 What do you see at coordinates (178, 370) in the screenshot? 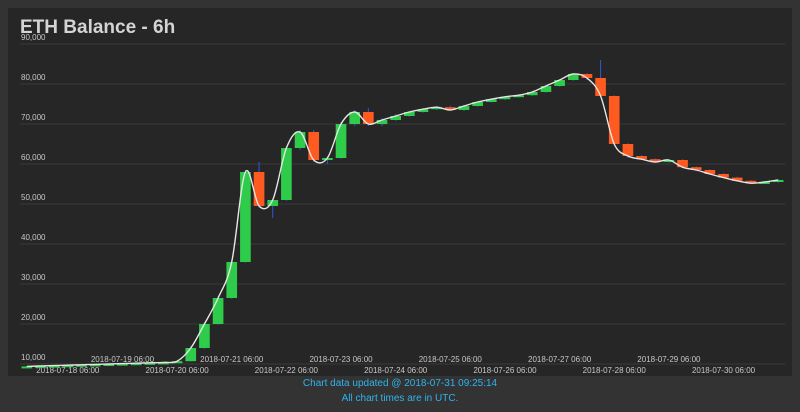
I see `x-tick-label: 2018-07-20 06:00` at bounding box center [178, 370].